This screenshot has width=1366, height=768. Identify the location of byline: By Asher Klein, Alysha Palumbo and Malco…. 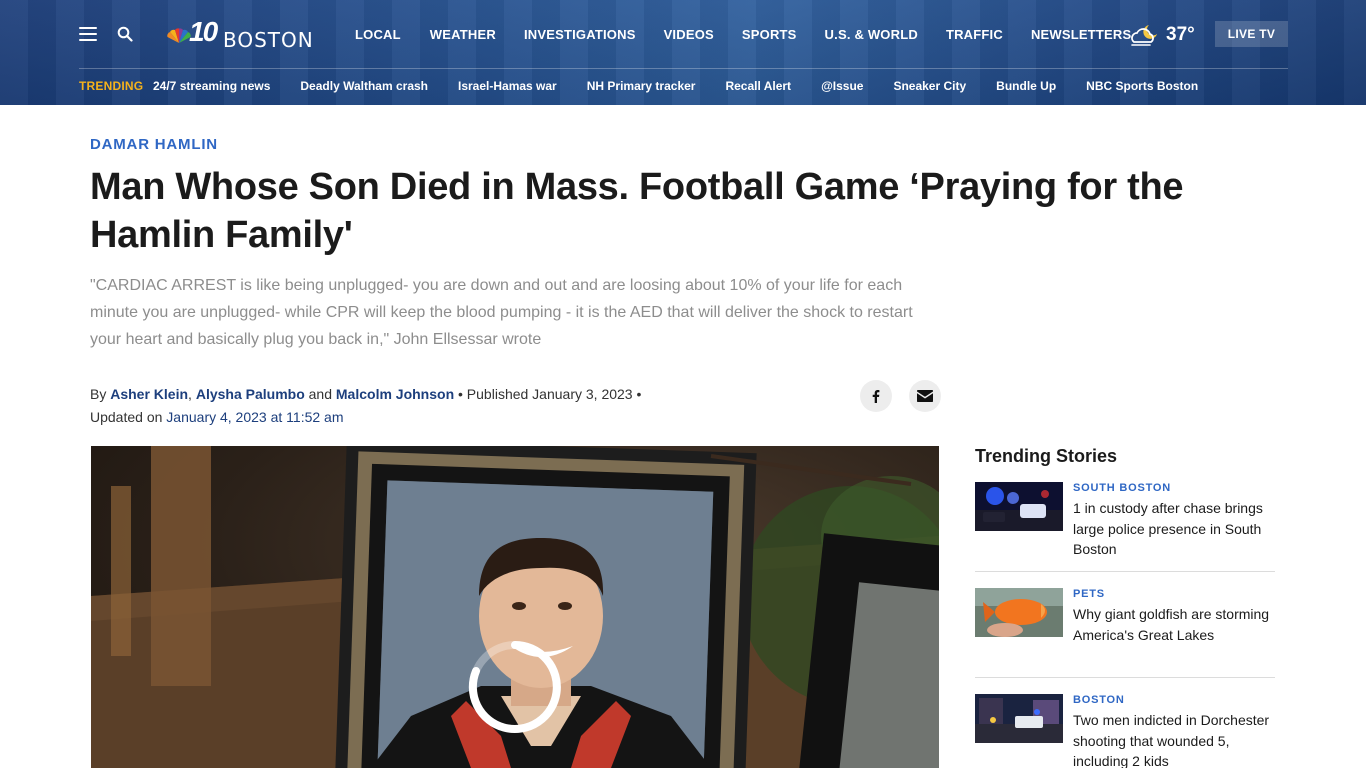
(400, 406).